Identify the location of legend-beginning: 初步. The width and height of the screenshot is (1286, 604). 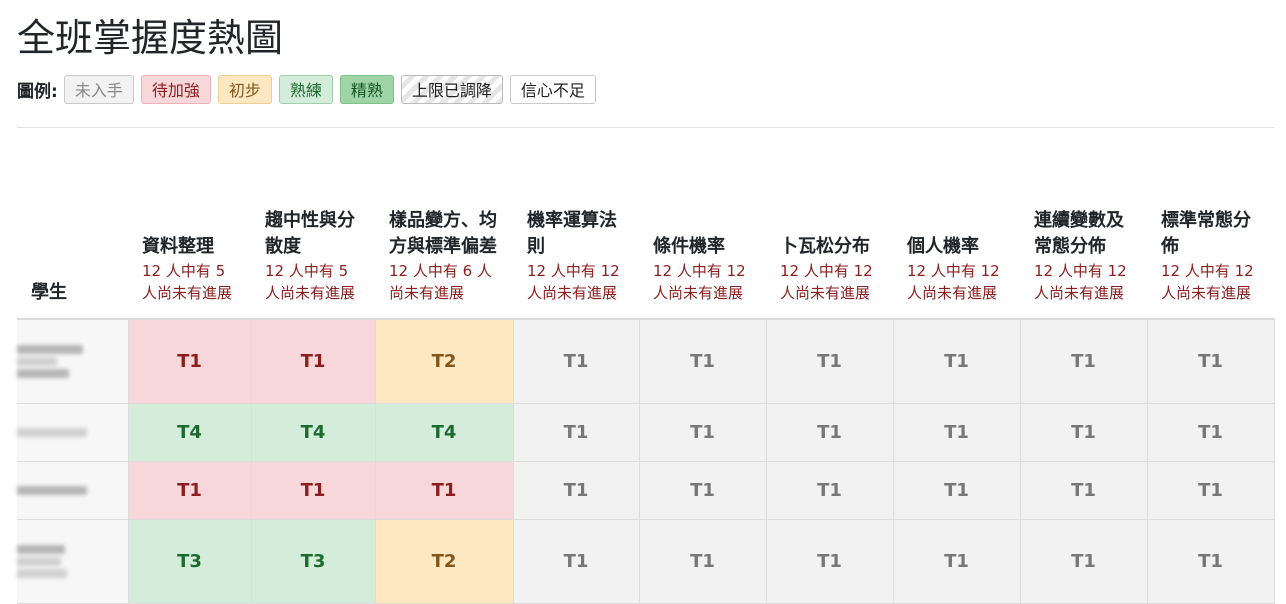
(244, 89).